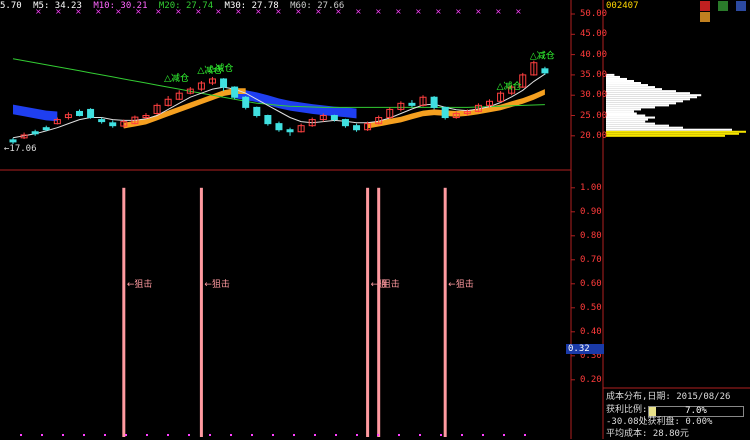 This screenshot has width=750, height=440. What do you see at coordinates (622, 6) in the screenshot?
I see `stock-code: 002407` at bounding box center [622, 6].